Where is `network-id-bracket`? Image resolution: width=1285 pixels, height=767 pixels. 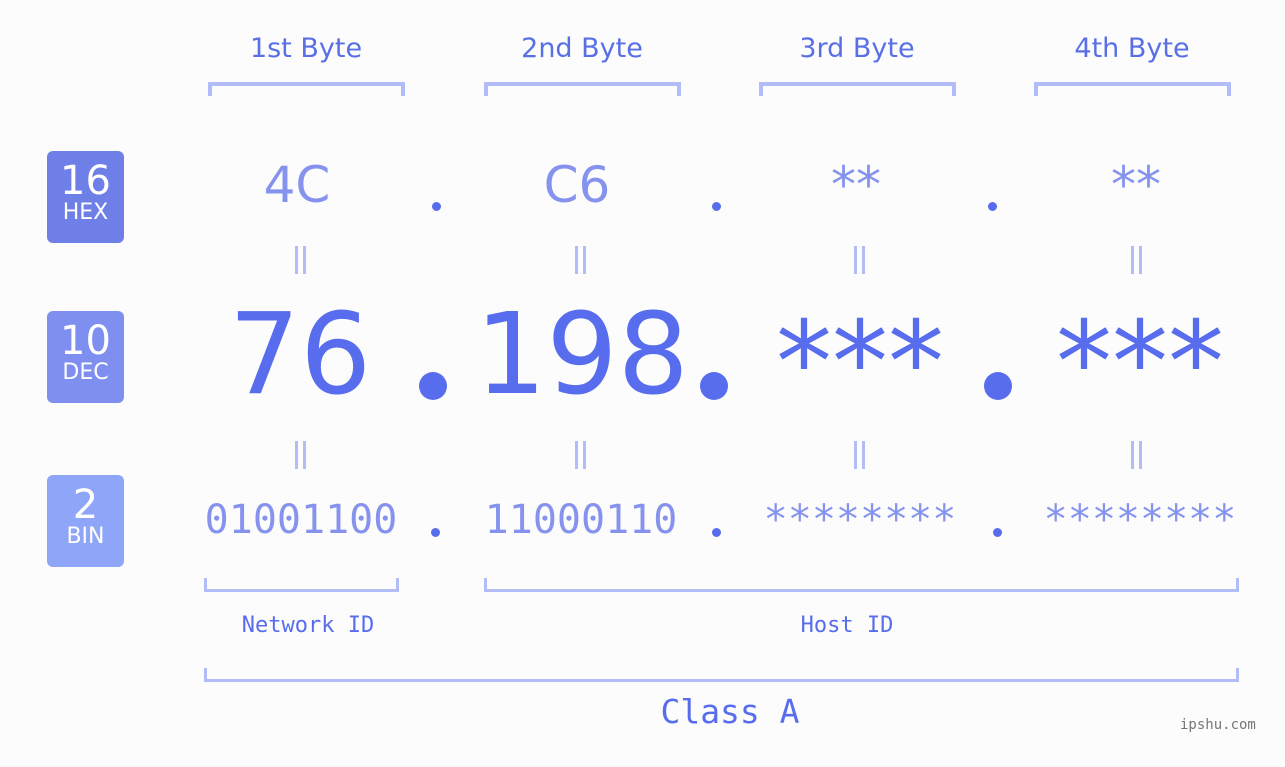
network-id-bracket is located at coordinates (301, 585).